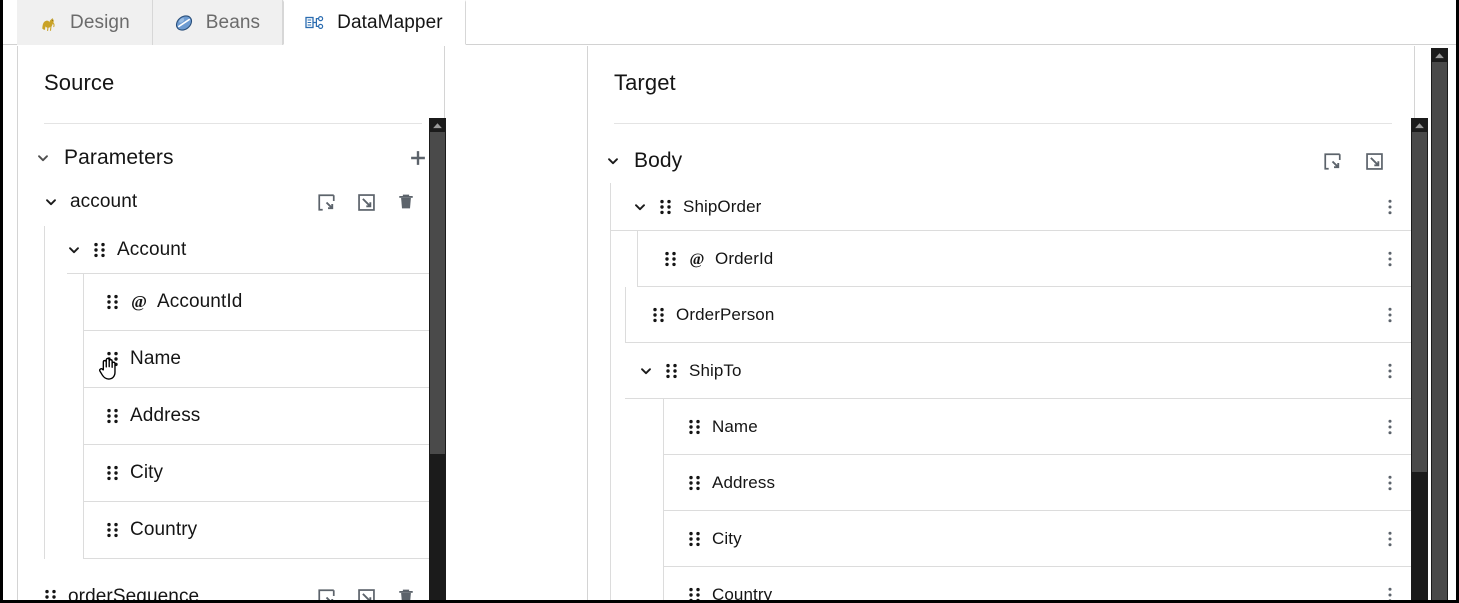 This screenshot has width=1459, height=603. I want to click on tab-design: Design, so click(85, 22).